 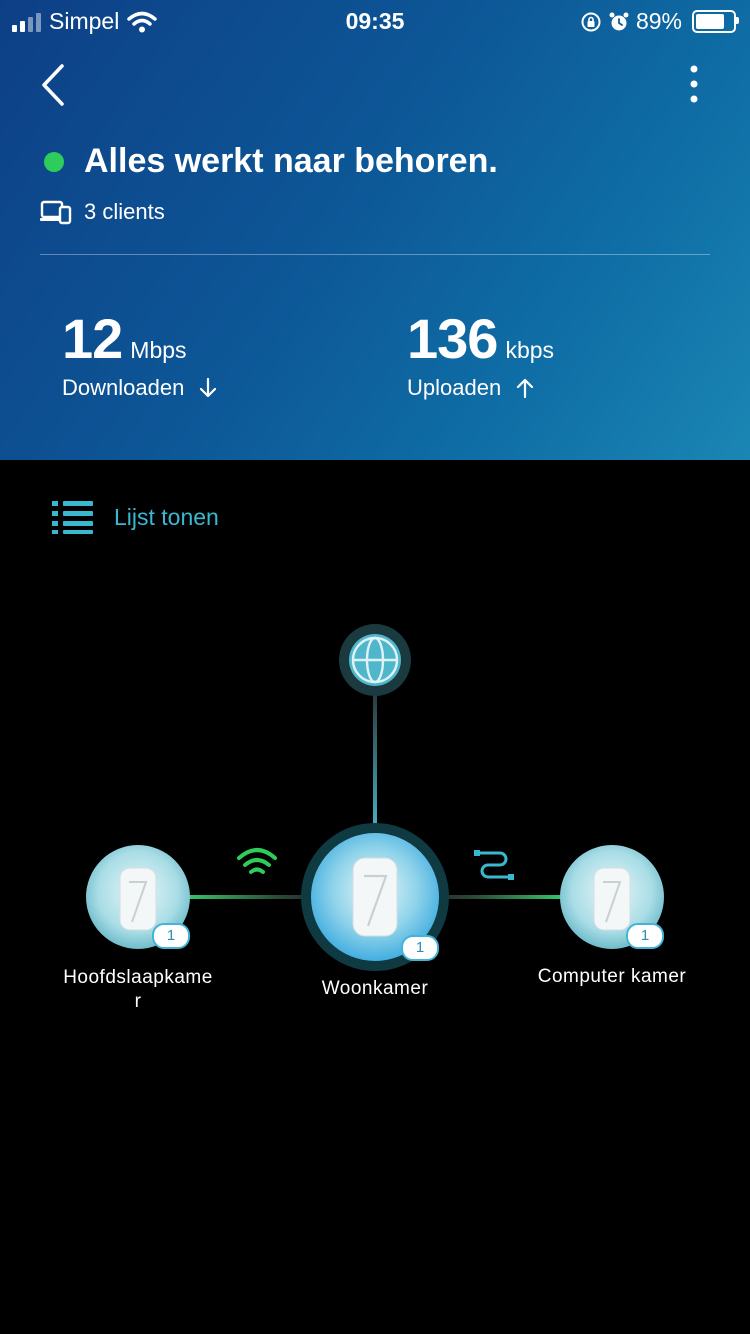 I want to click on ethernet-cable-icon, so click(x=494, y=865).